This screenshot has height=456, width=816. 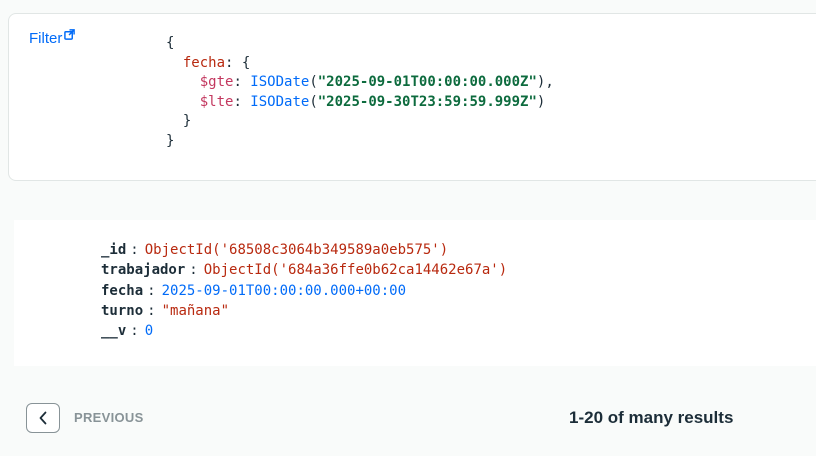 What do you see at coordinates (122, 291) in the screenshot?
I see `field-key: fecha` at bounding box center [122, 291].